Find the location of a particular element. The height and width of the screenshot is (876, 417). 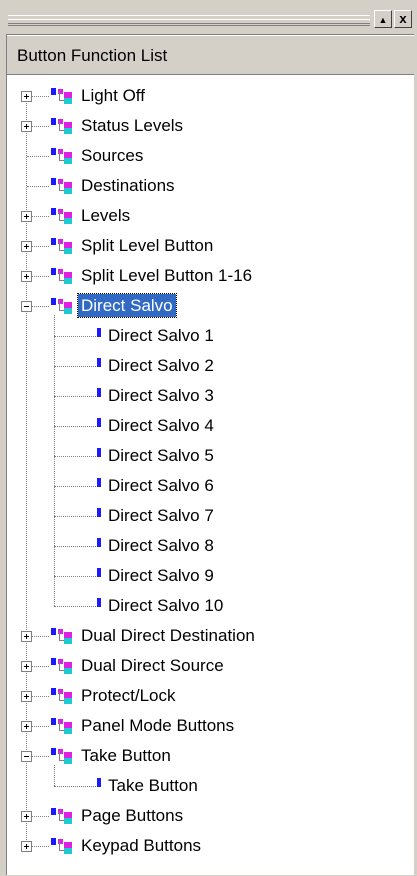

child-tree-item: Direct Salvo 3 is located at coordinates (210, 396).